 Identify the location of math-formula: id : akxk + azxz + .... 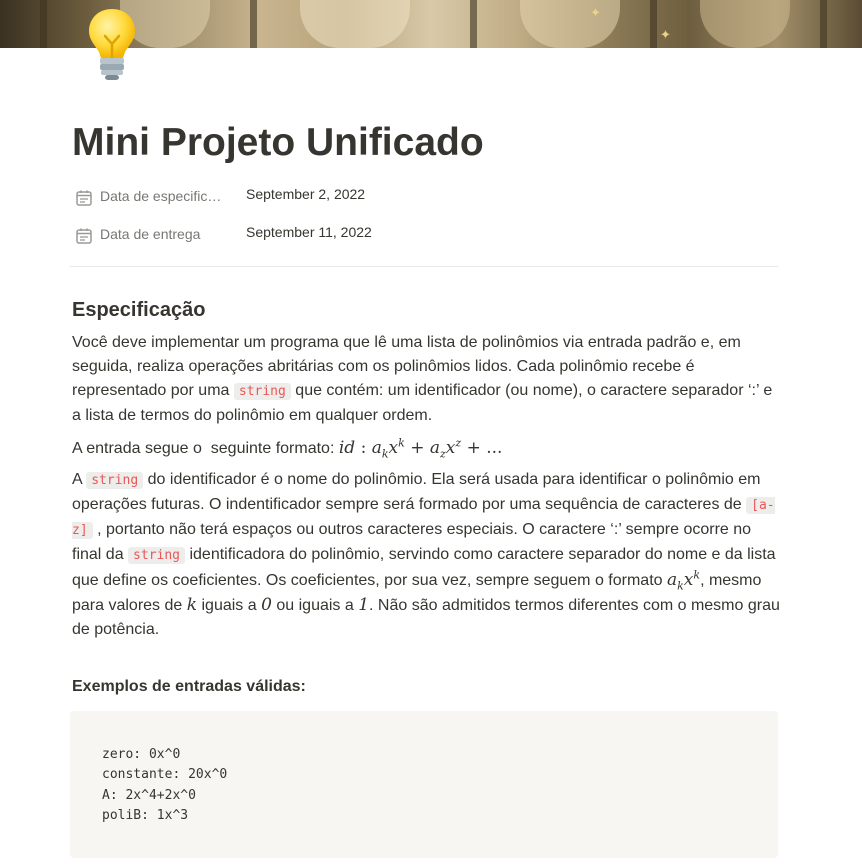
(420, 448).